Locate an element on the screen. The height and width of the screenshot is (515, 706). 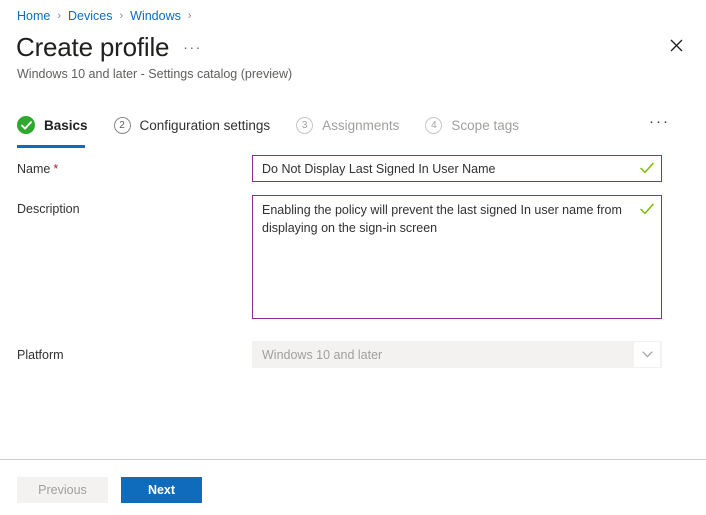
name-label-text: Name is located at coordinates (34, 169).